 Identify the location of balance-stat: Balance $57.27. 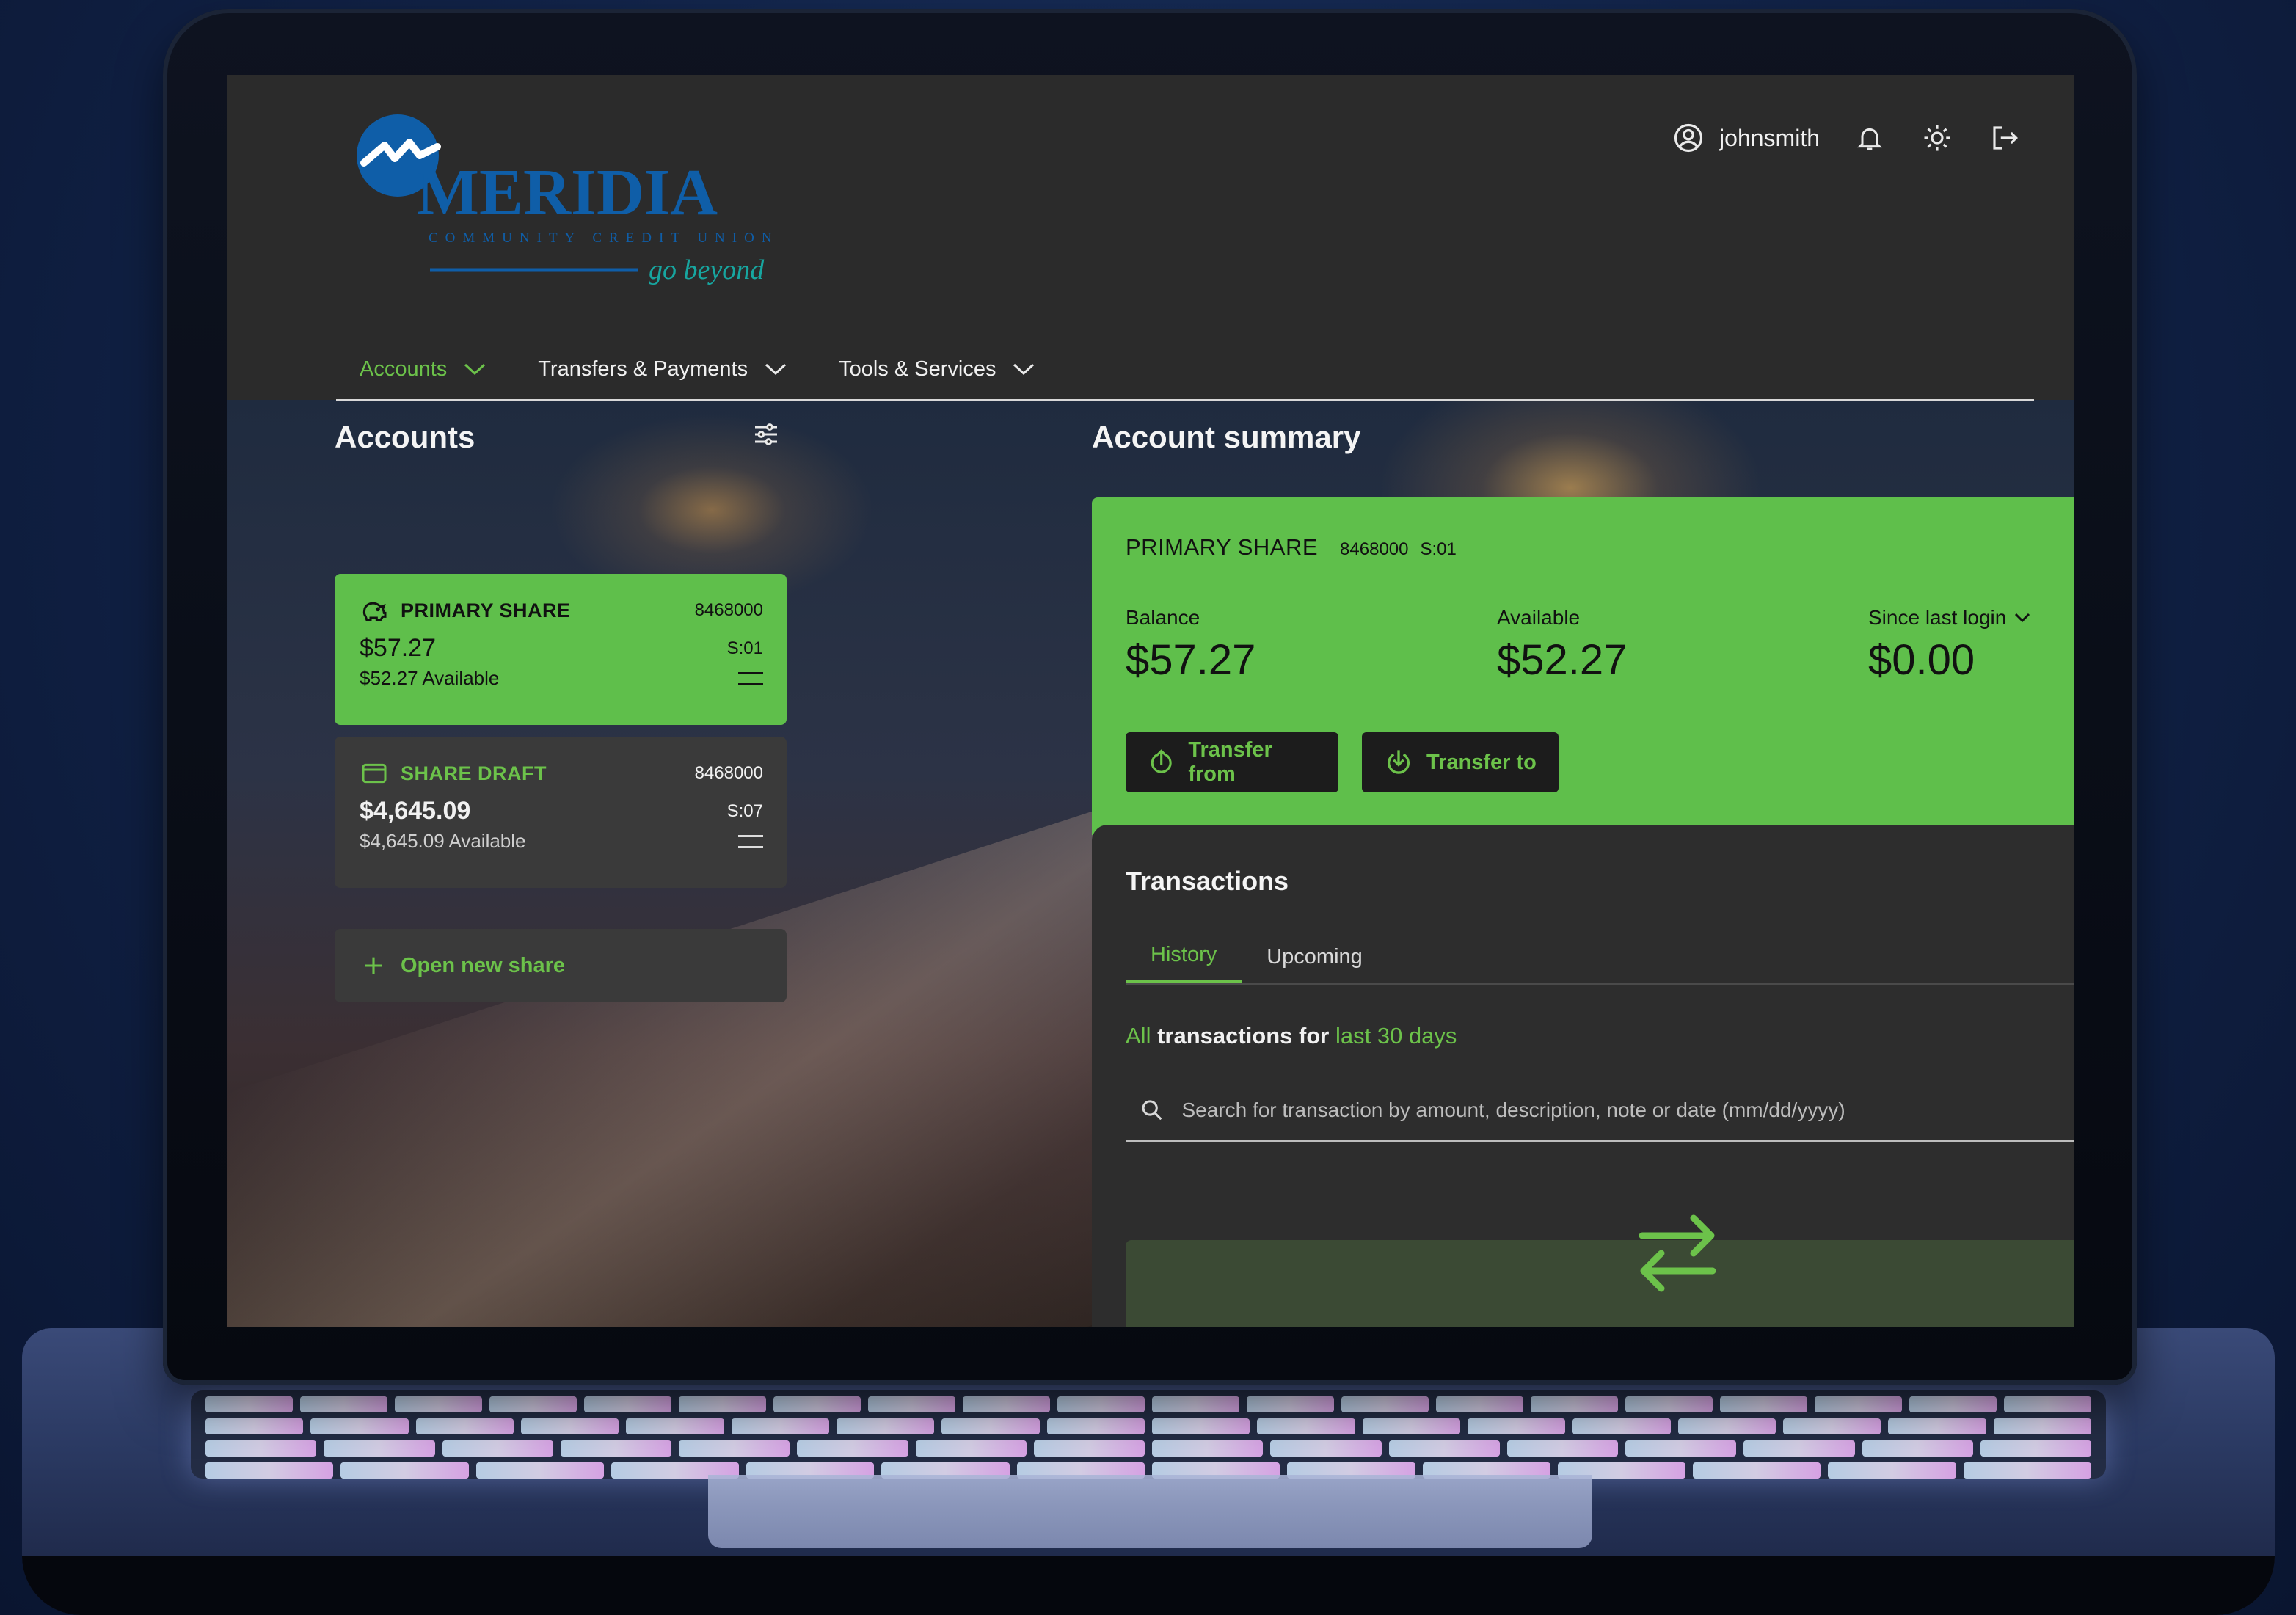
(1190, 645).